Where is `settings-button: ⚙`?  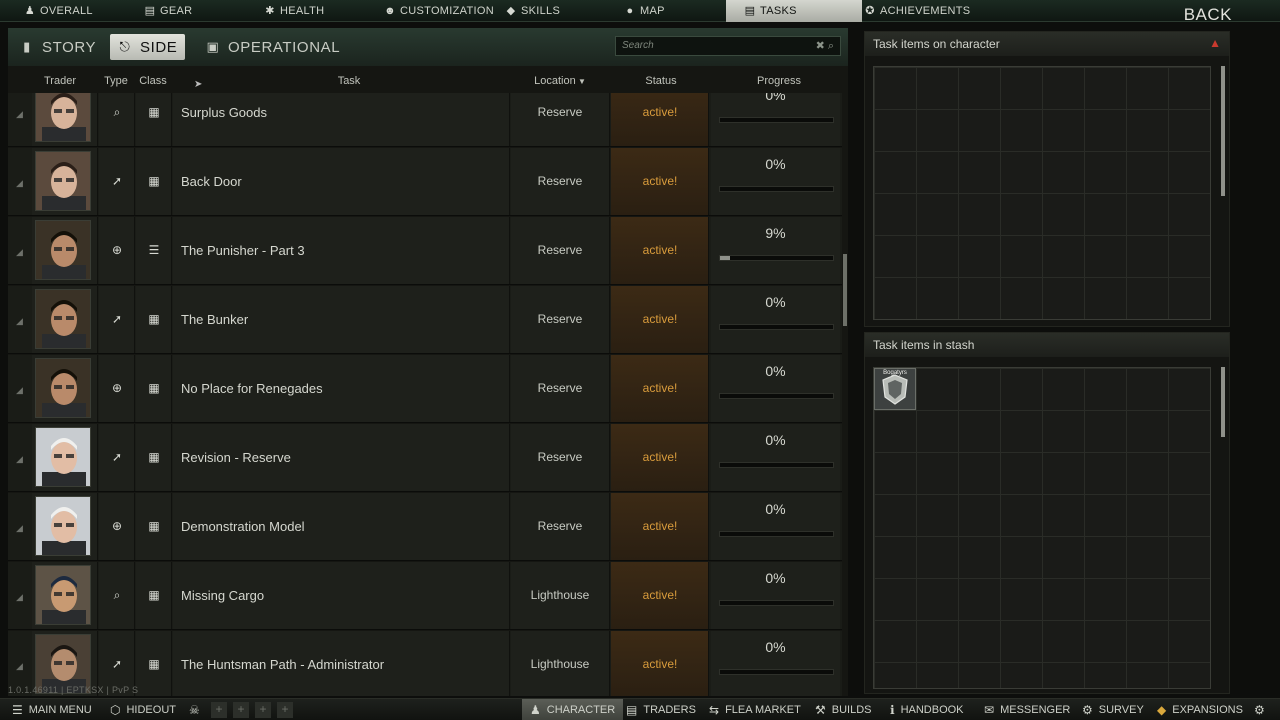
settings-button: ⚙ is located at coordinates (1259, 709).